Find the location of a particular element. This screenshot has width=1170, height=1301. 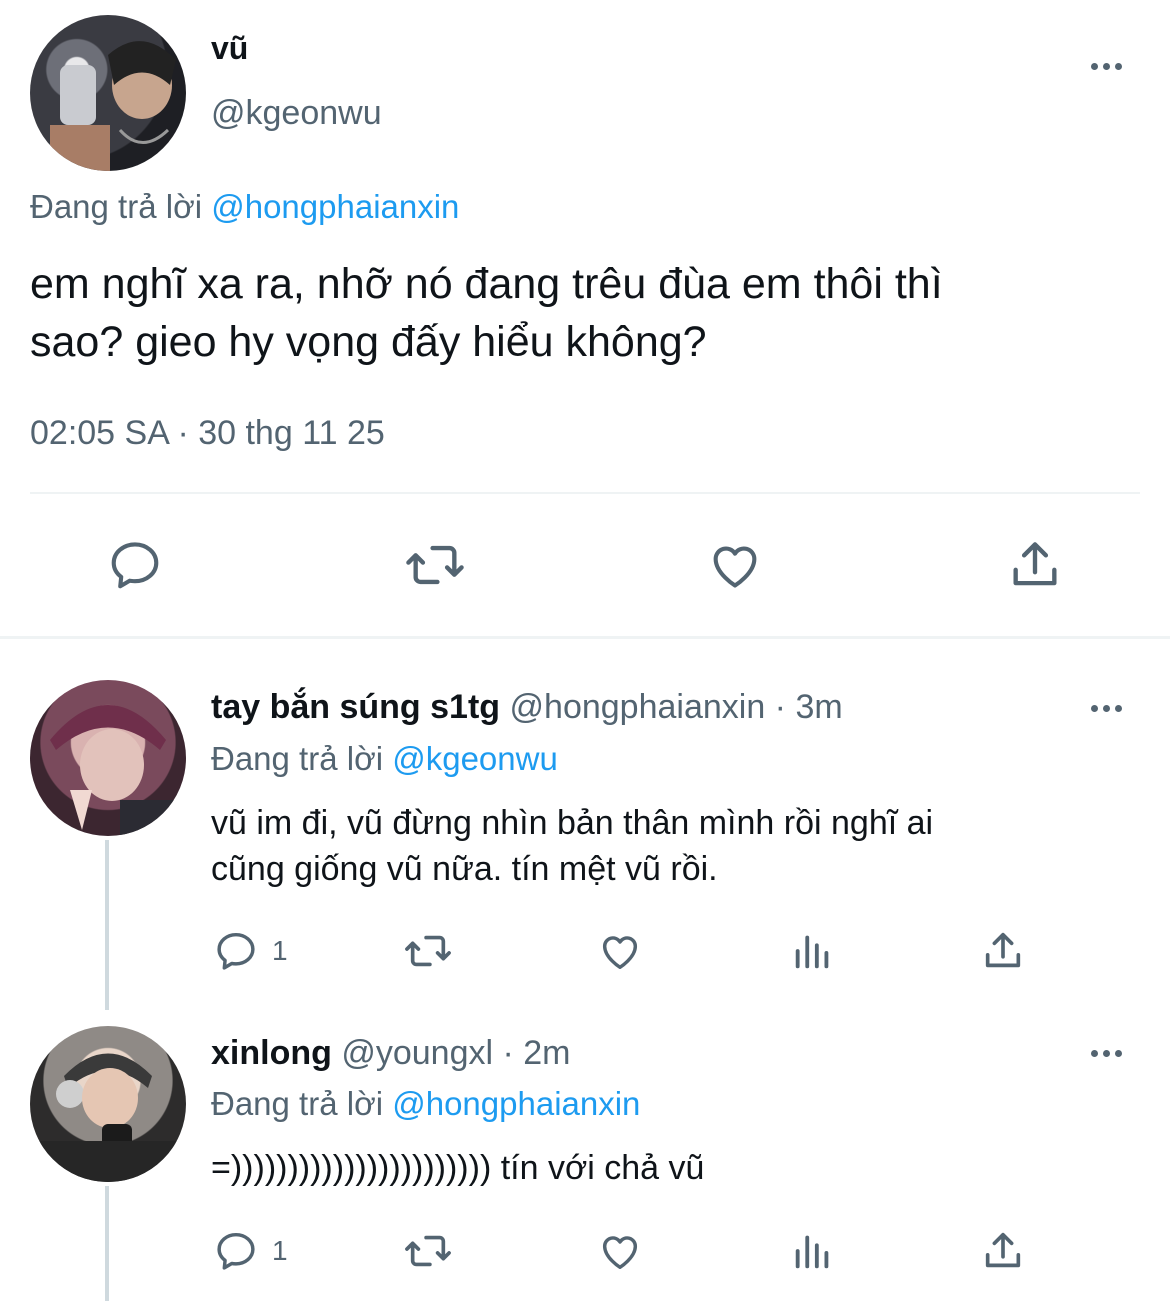

reply-text-line: cũng giống vũ nữa. tín mệt vũ rồi. is located at coordinates (464, 869).